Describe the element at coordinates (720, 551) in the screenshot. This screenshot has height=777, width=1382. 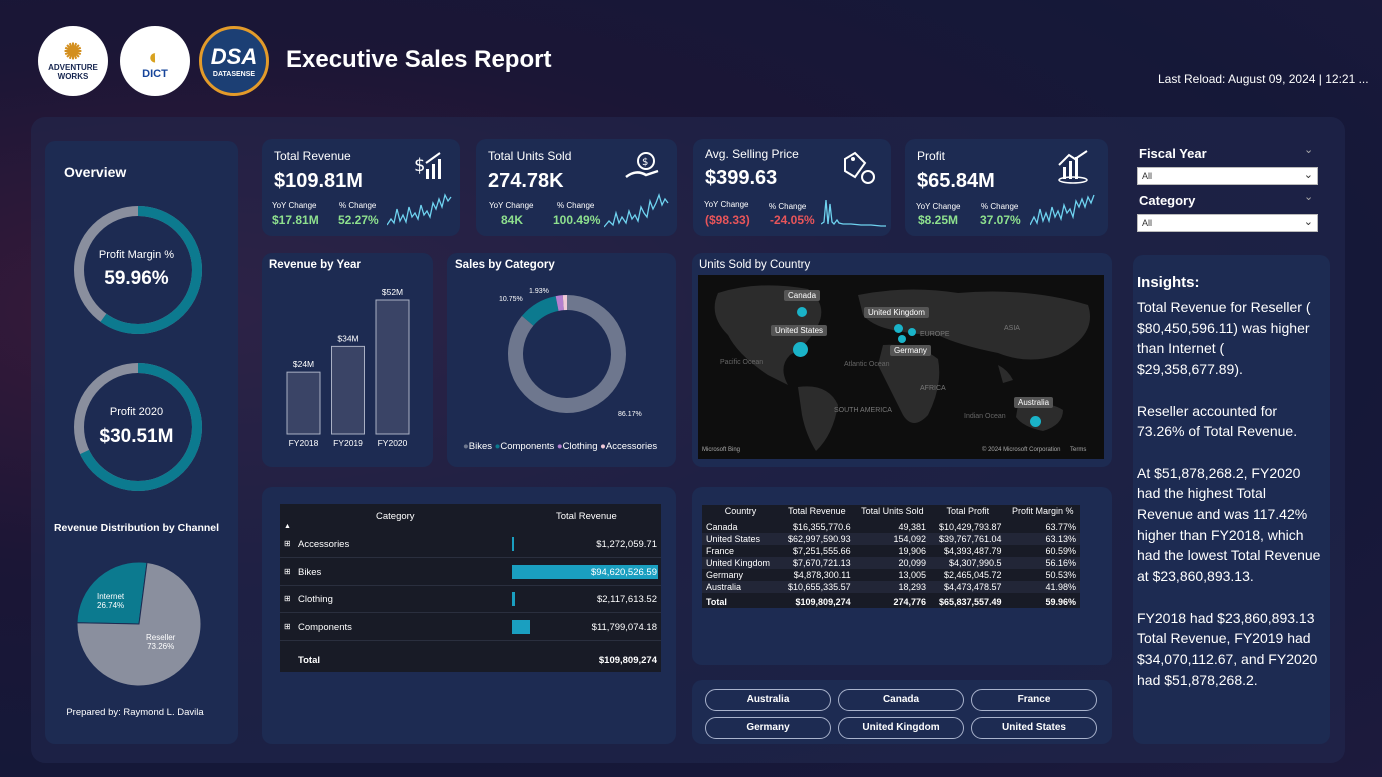
I see `country-cell: France` at that location.